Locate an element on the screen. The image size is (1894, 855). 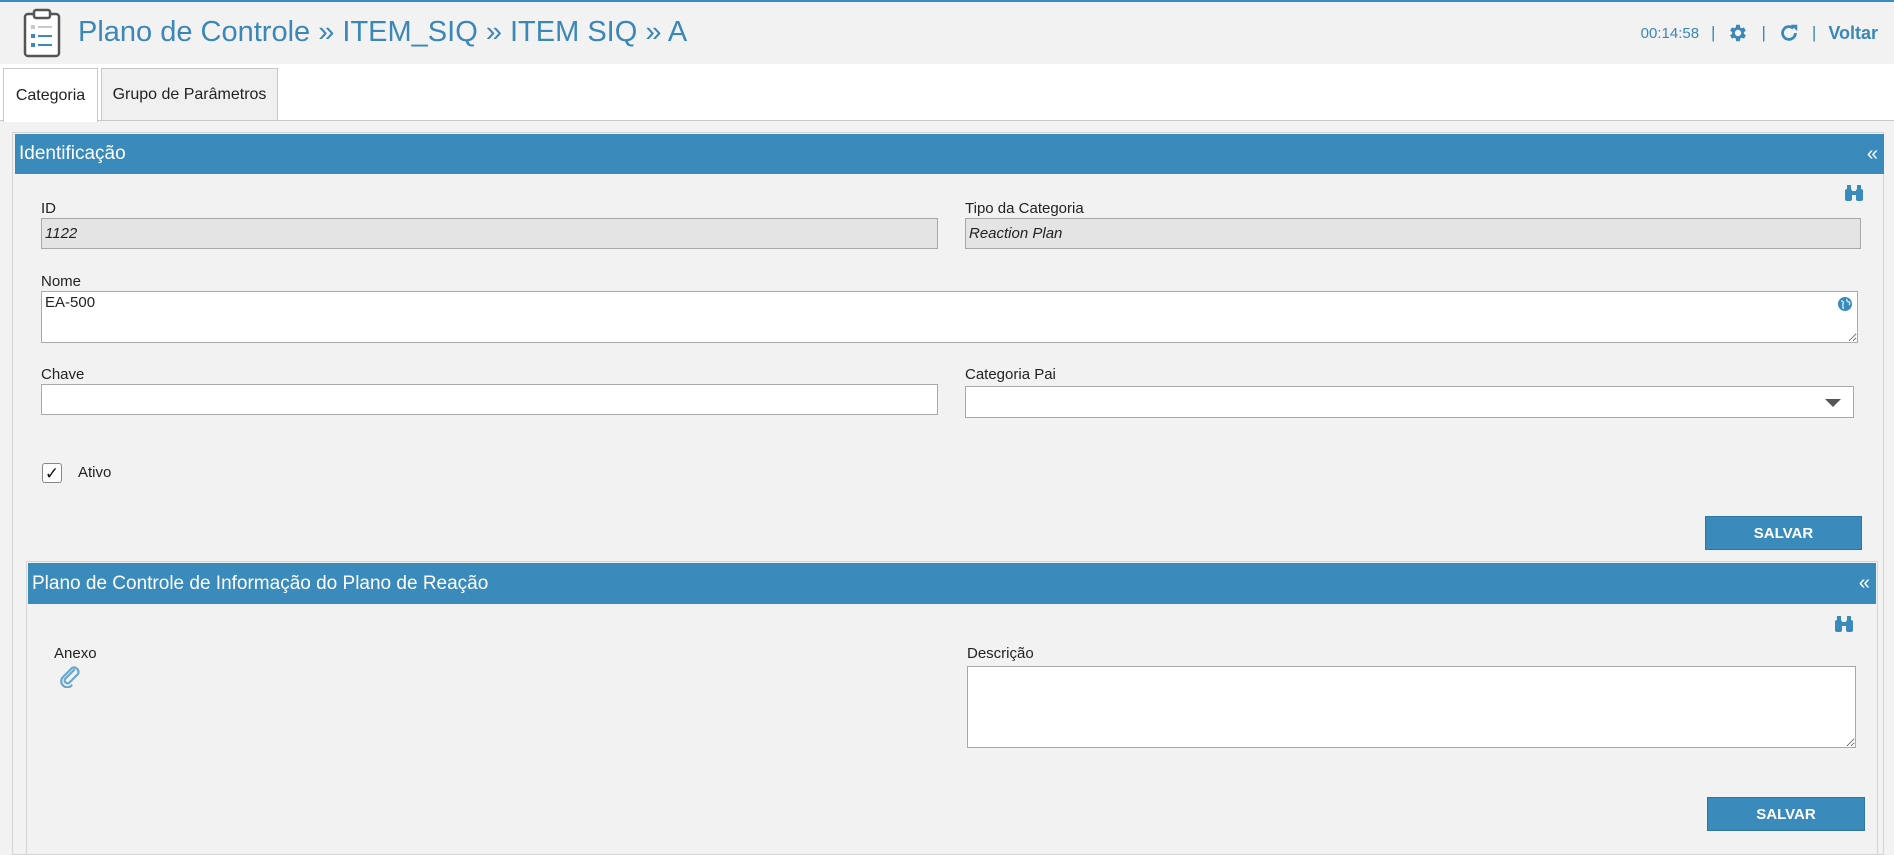
tab-grupo-de-parametros: Grupo de Parâmetros is located at coordinates (189, 94).